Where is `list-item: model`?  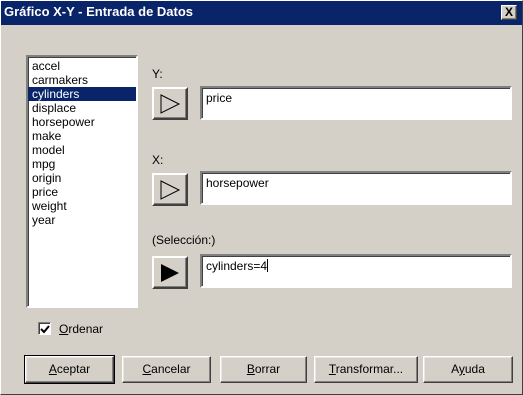 list-item: model is located at coordinates (82, 150).